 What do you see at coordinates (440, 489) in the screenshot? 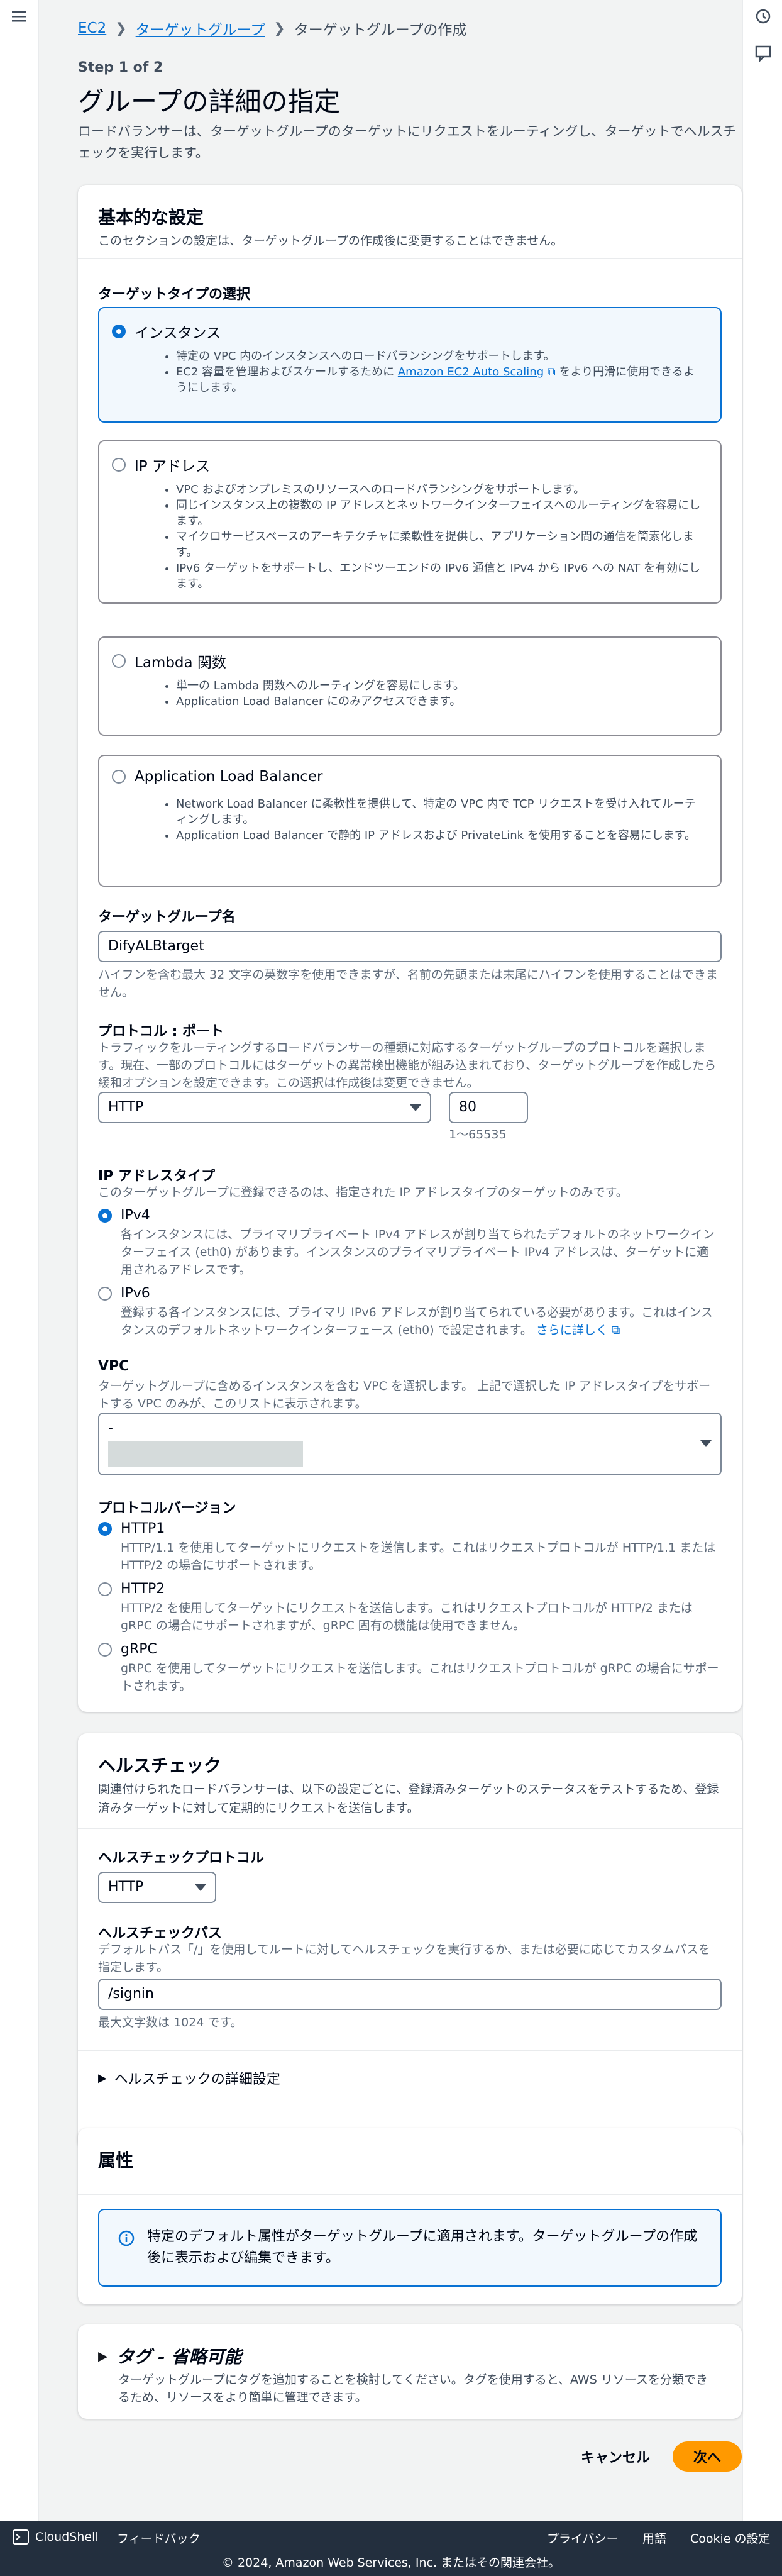
I see `tile-bullet: VPC およびオンプレミスのリソースへのロードバランシングをサポートします。` at bounding box center [440, 489].